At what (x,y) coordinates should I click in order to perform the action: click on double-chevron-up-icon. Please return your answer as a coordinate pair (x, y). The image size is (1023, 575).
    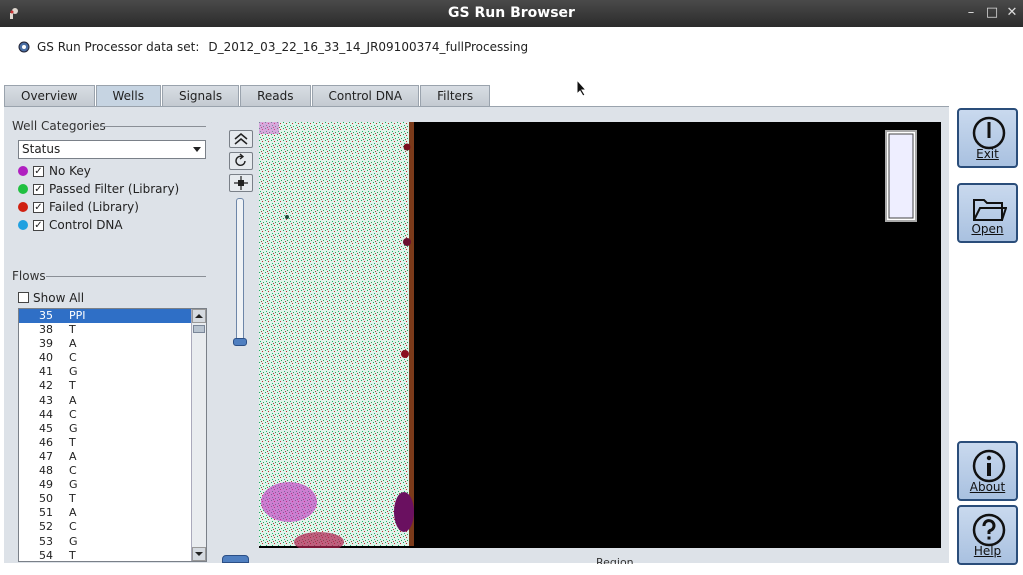
    Looking at the image, I should click on (241, 139).